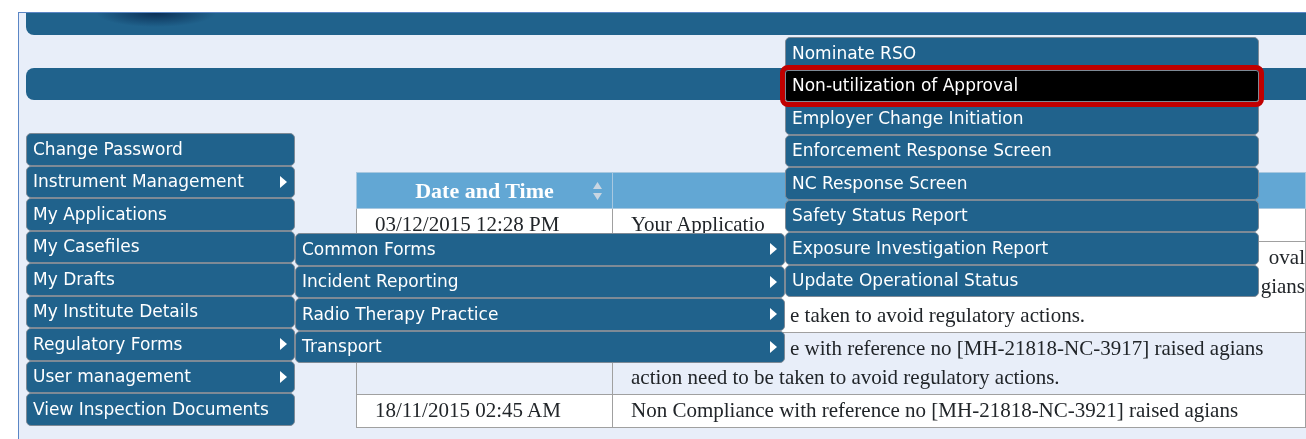  Describe the element at coordinates (484, 411) in the screenshot. I see `table-cell: 18/11/2015 02:45 AM` at that location.